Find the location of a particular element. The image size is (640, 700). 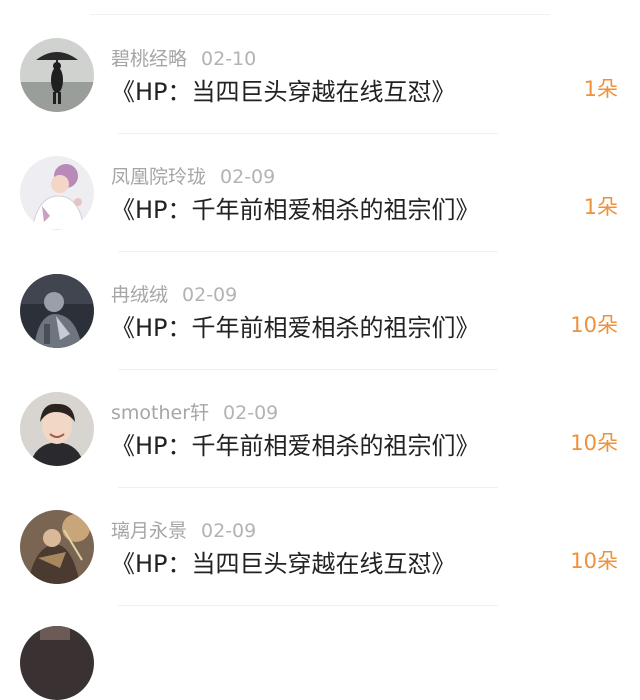

username: 冉绒绒 is located at coordinates (139, 295).